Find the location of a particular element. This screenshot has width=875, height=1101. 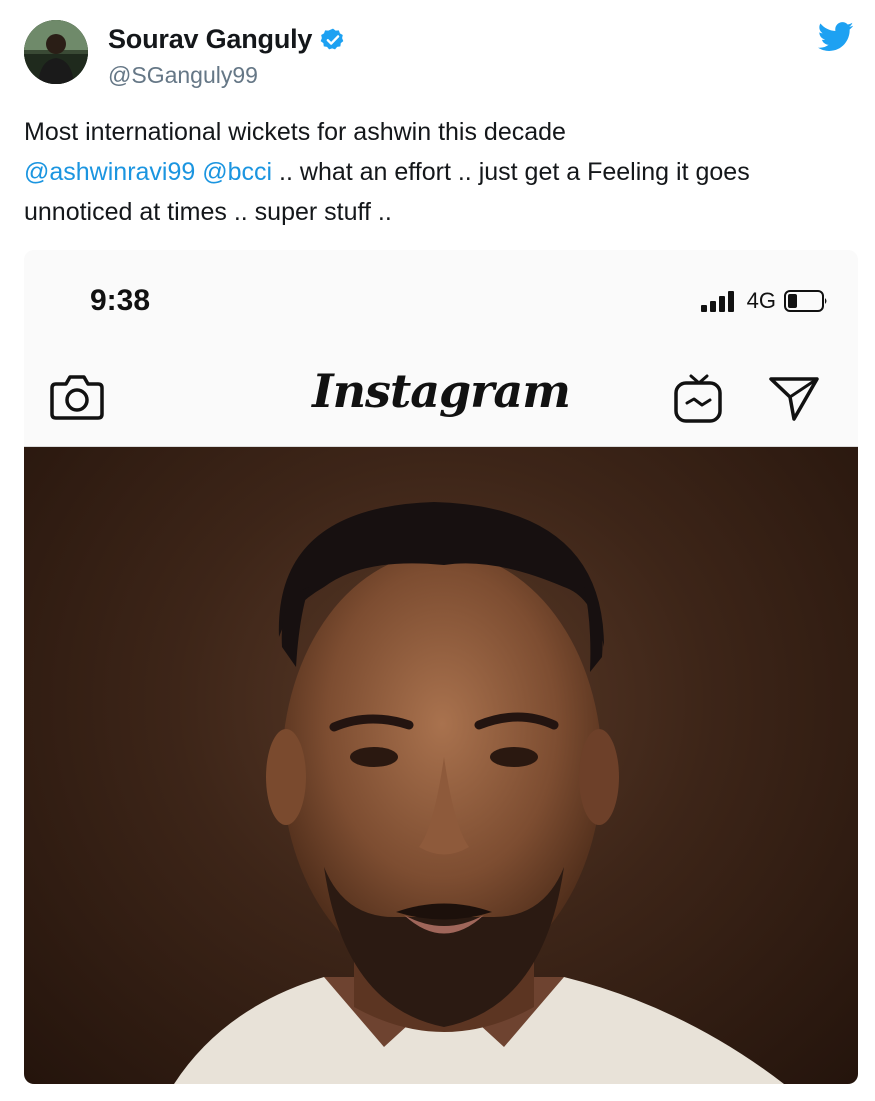

mention-link-ashwinravi99: @ashwinravi99 is located at coordinates (109, 172).